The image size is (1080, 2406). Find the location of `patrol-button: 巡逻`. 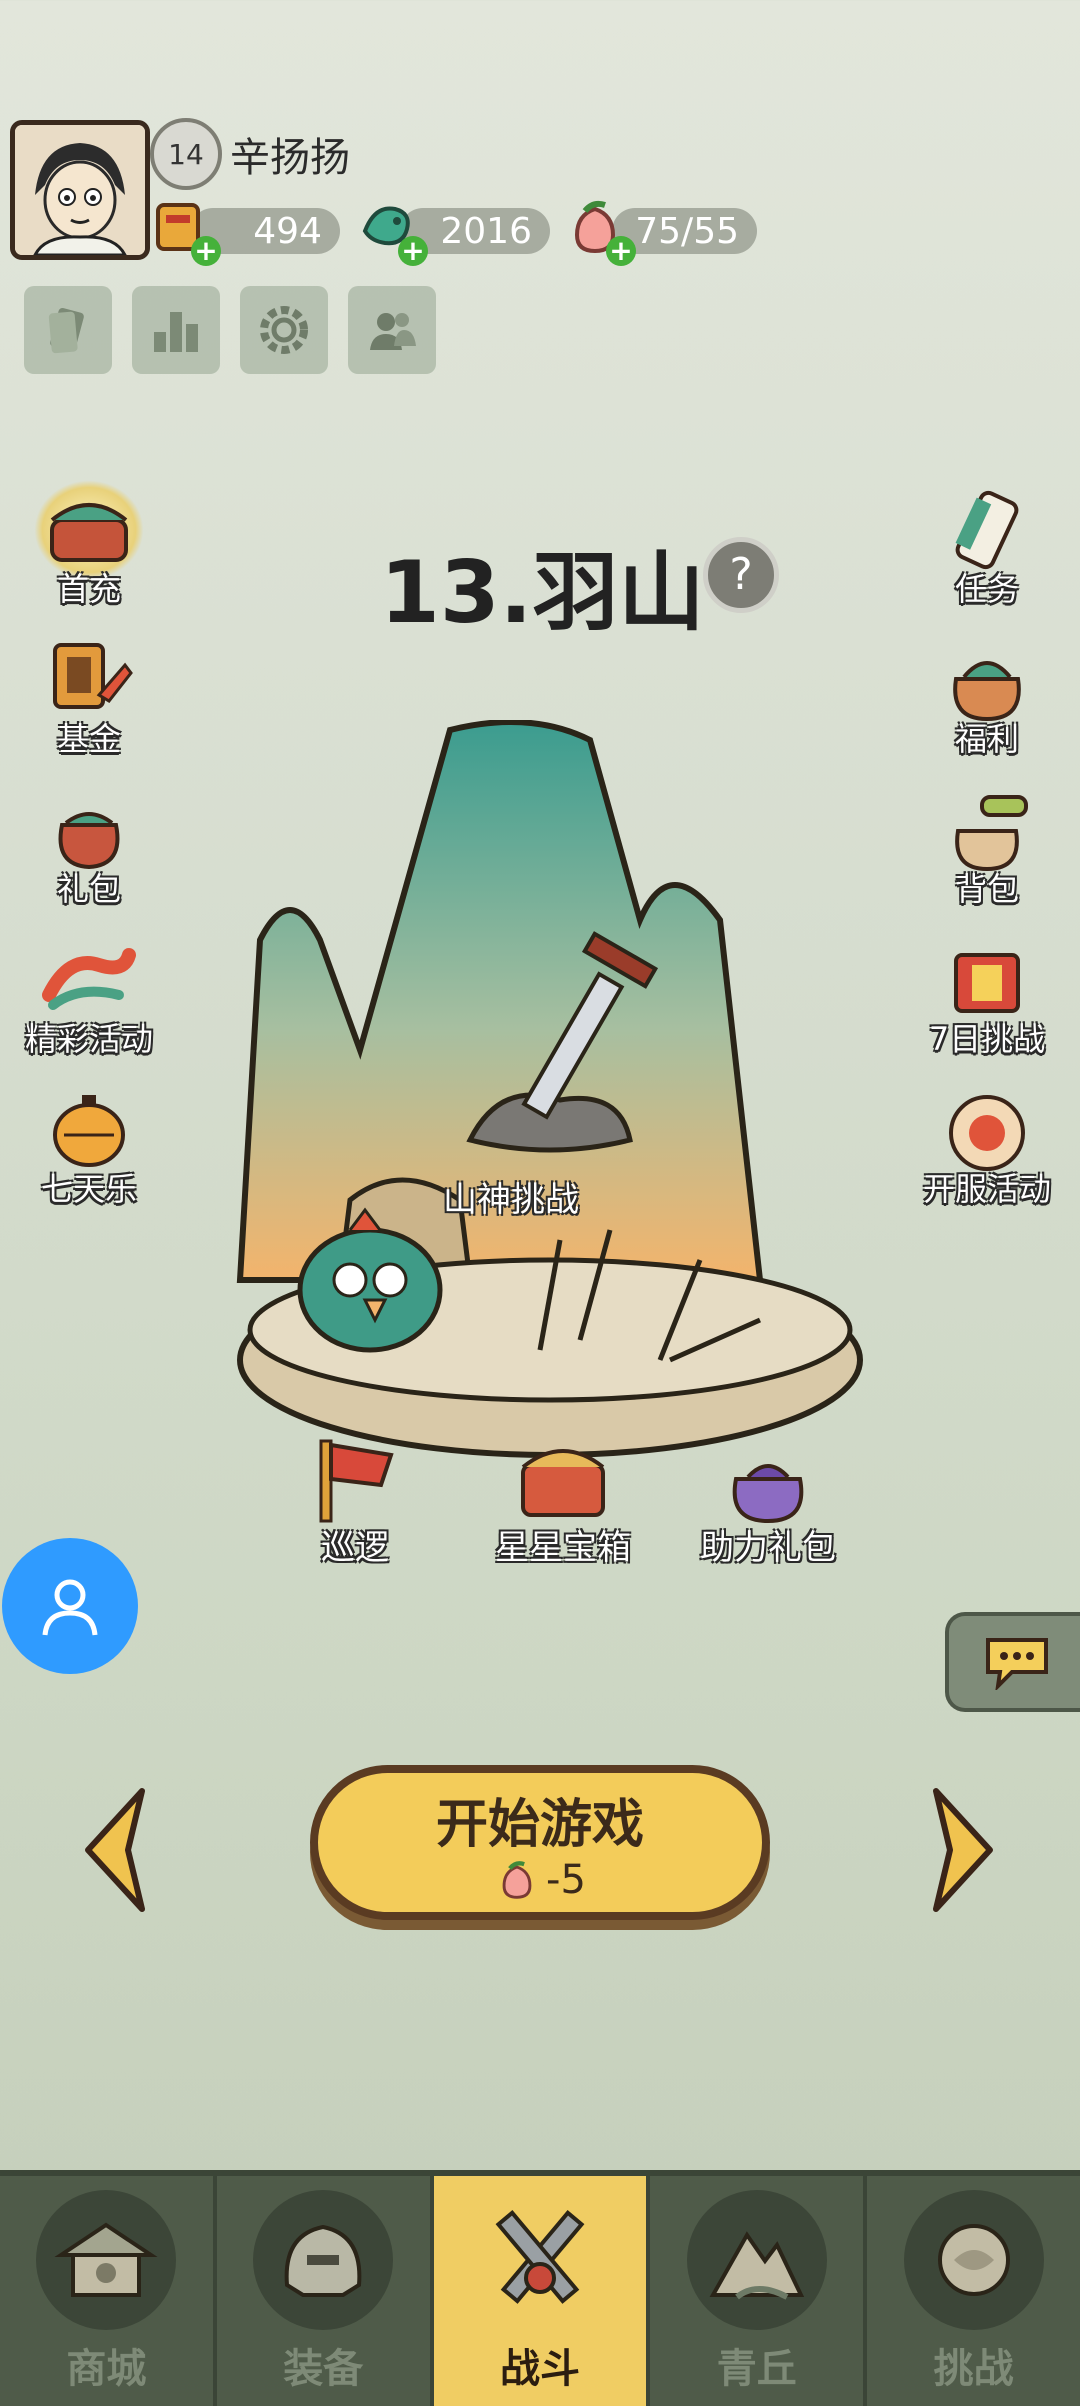

patrol-button: 巡逻 is located at coordinates (355, 1499).